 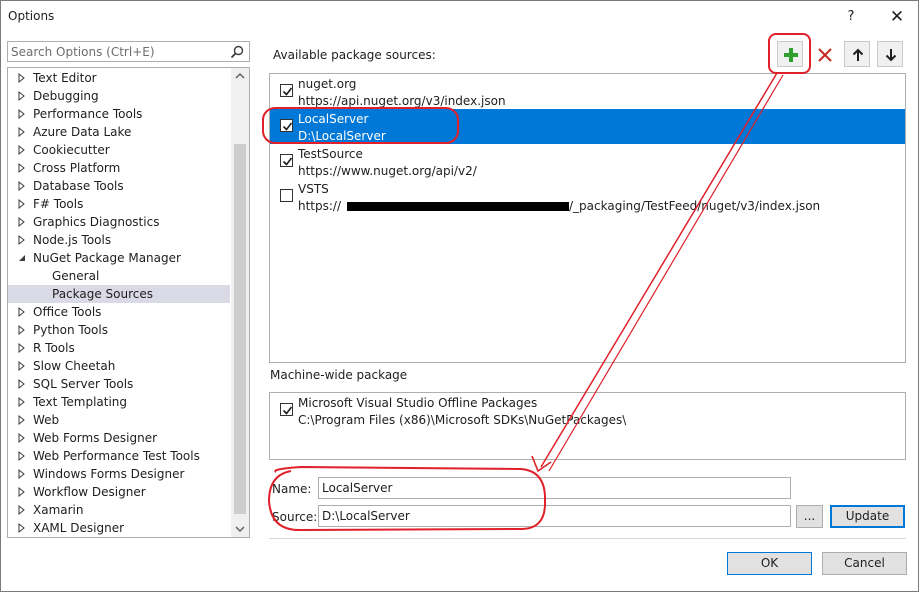 I want to click on move-up-button, so click(x=857, y=54).